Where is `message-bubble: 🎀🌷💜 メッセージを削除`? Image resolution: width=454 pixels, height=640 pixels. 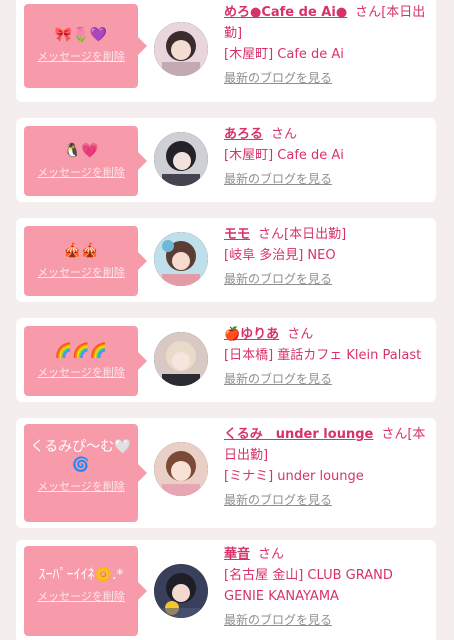 message-bubble: 🎀🌷💜 メッセージを削除 is located at coordinates (85, 46).